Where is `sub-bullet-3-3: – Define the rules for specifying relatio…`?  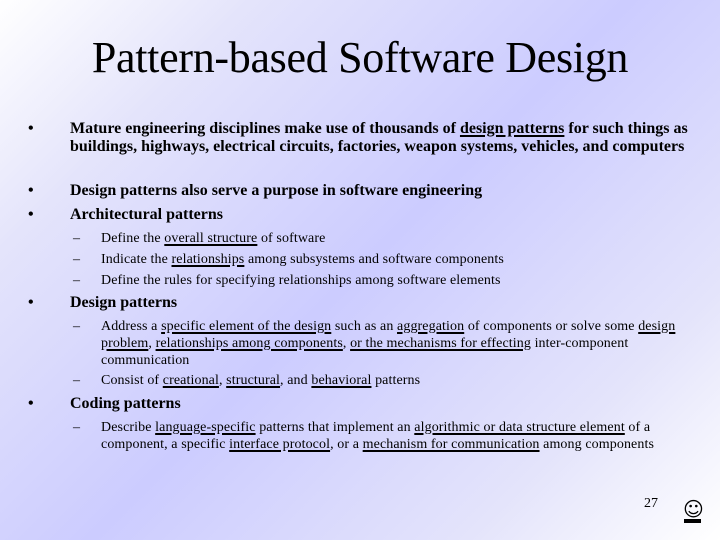 sub-bullet-3-3: – Define the rules for specifying relatio… is located at coordinates (387, 280).